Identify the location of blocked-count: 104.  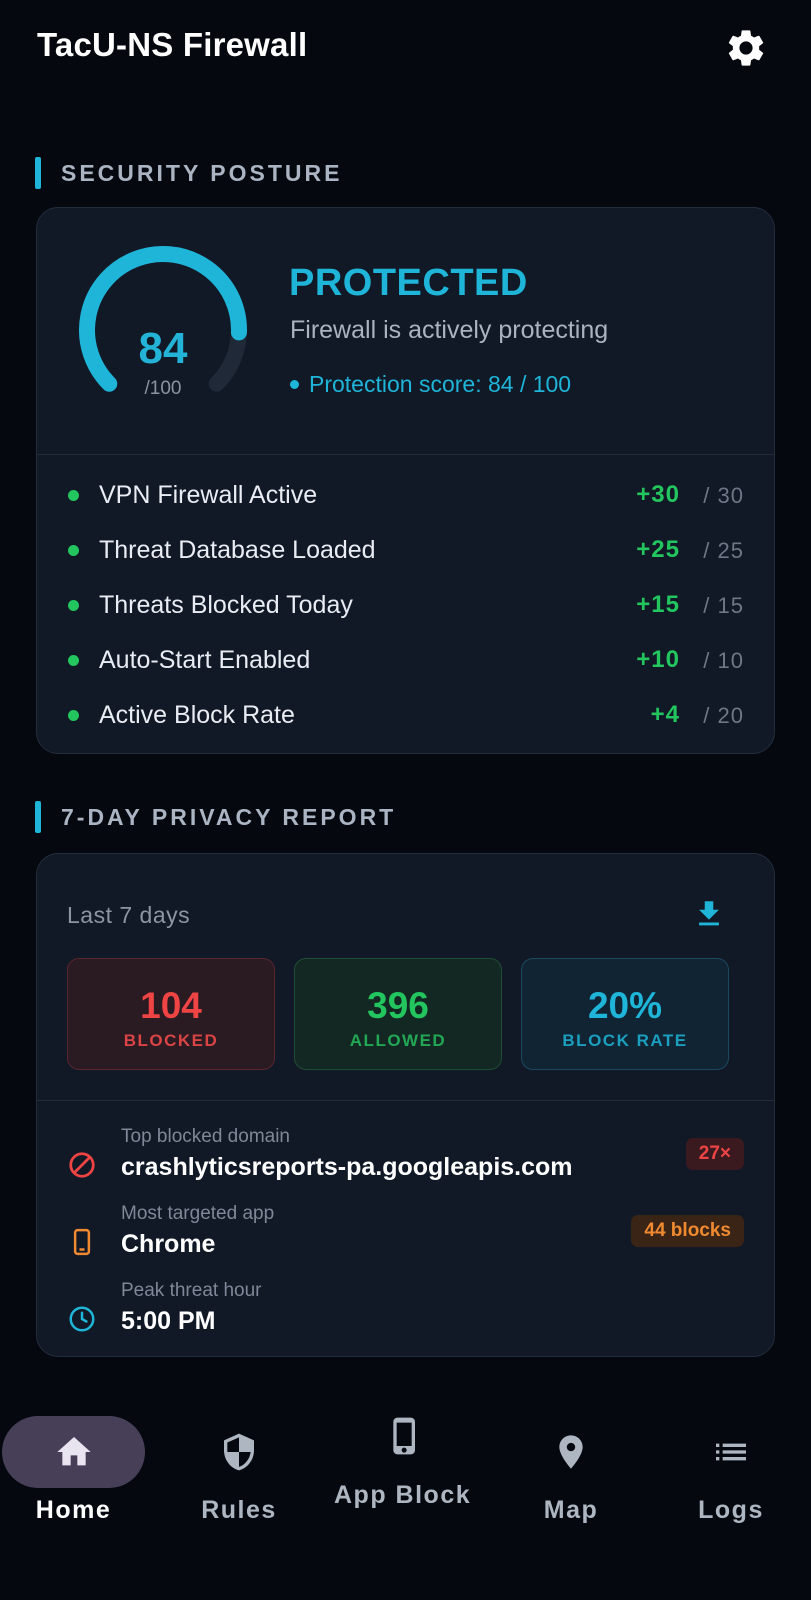
(171, 1005).